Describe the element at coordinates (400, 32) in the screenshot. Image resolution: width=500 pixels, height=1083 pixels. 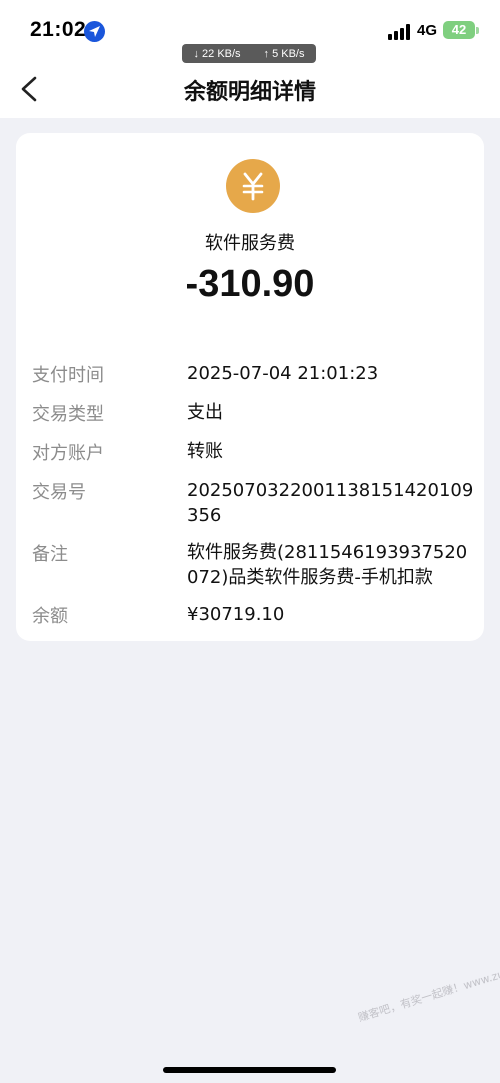
I see `cellular-signal-icon` at that location.